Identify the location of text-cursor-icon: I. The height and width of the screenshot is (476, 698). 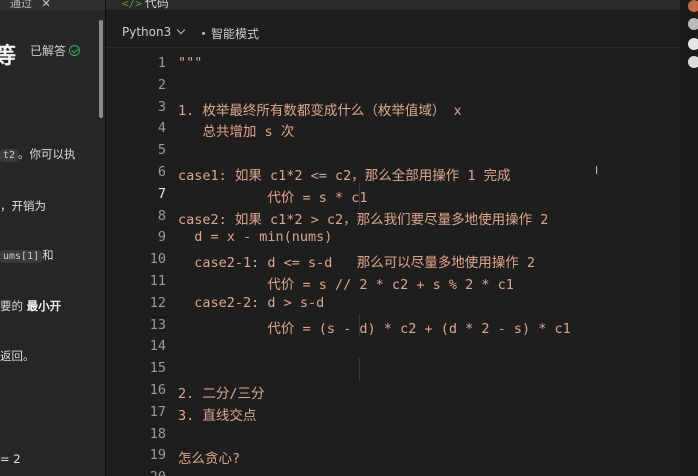
(597, 170).